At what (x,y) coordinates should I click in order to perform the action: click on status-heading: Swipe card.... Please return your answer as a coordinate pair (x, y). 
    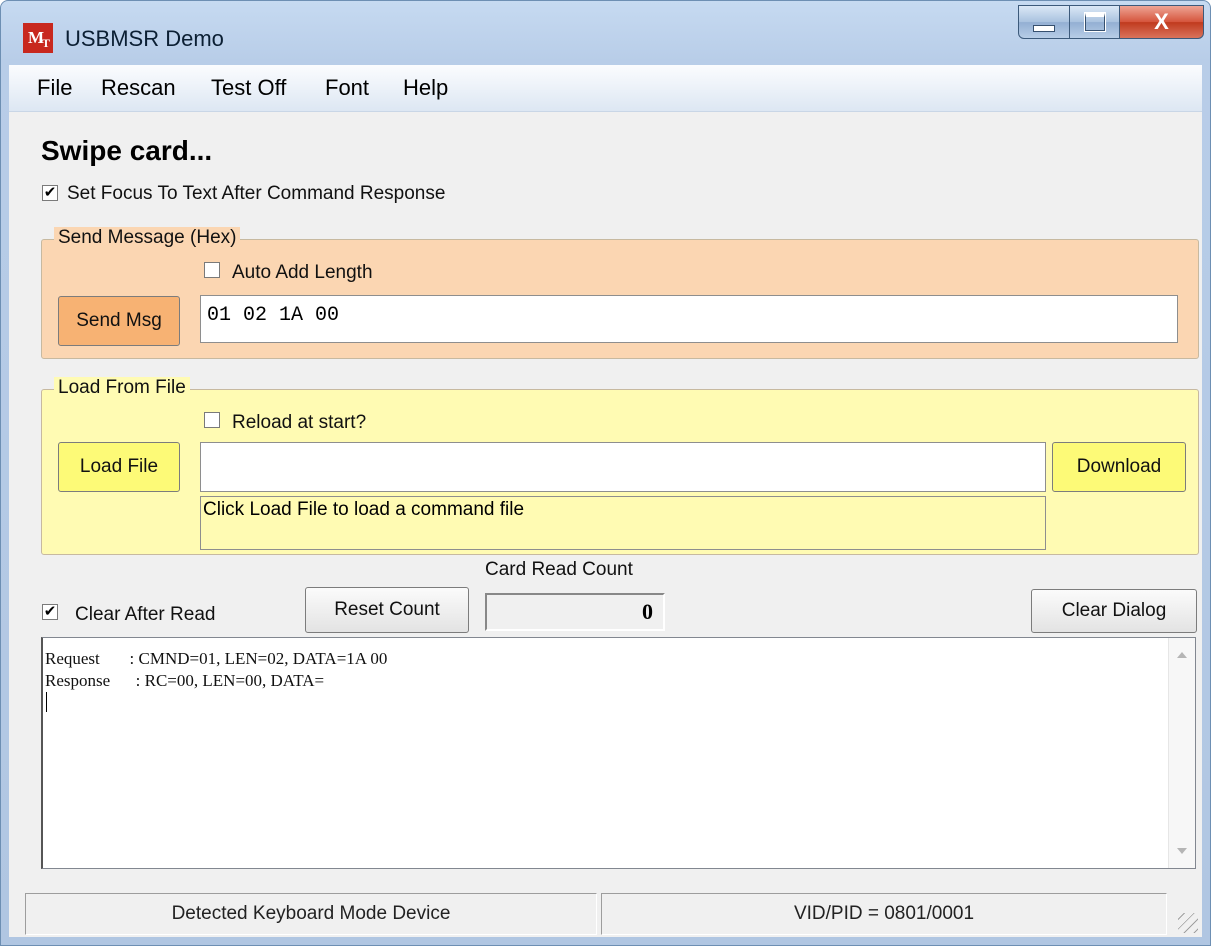
    Looking at the image, I should click on (127, 150).